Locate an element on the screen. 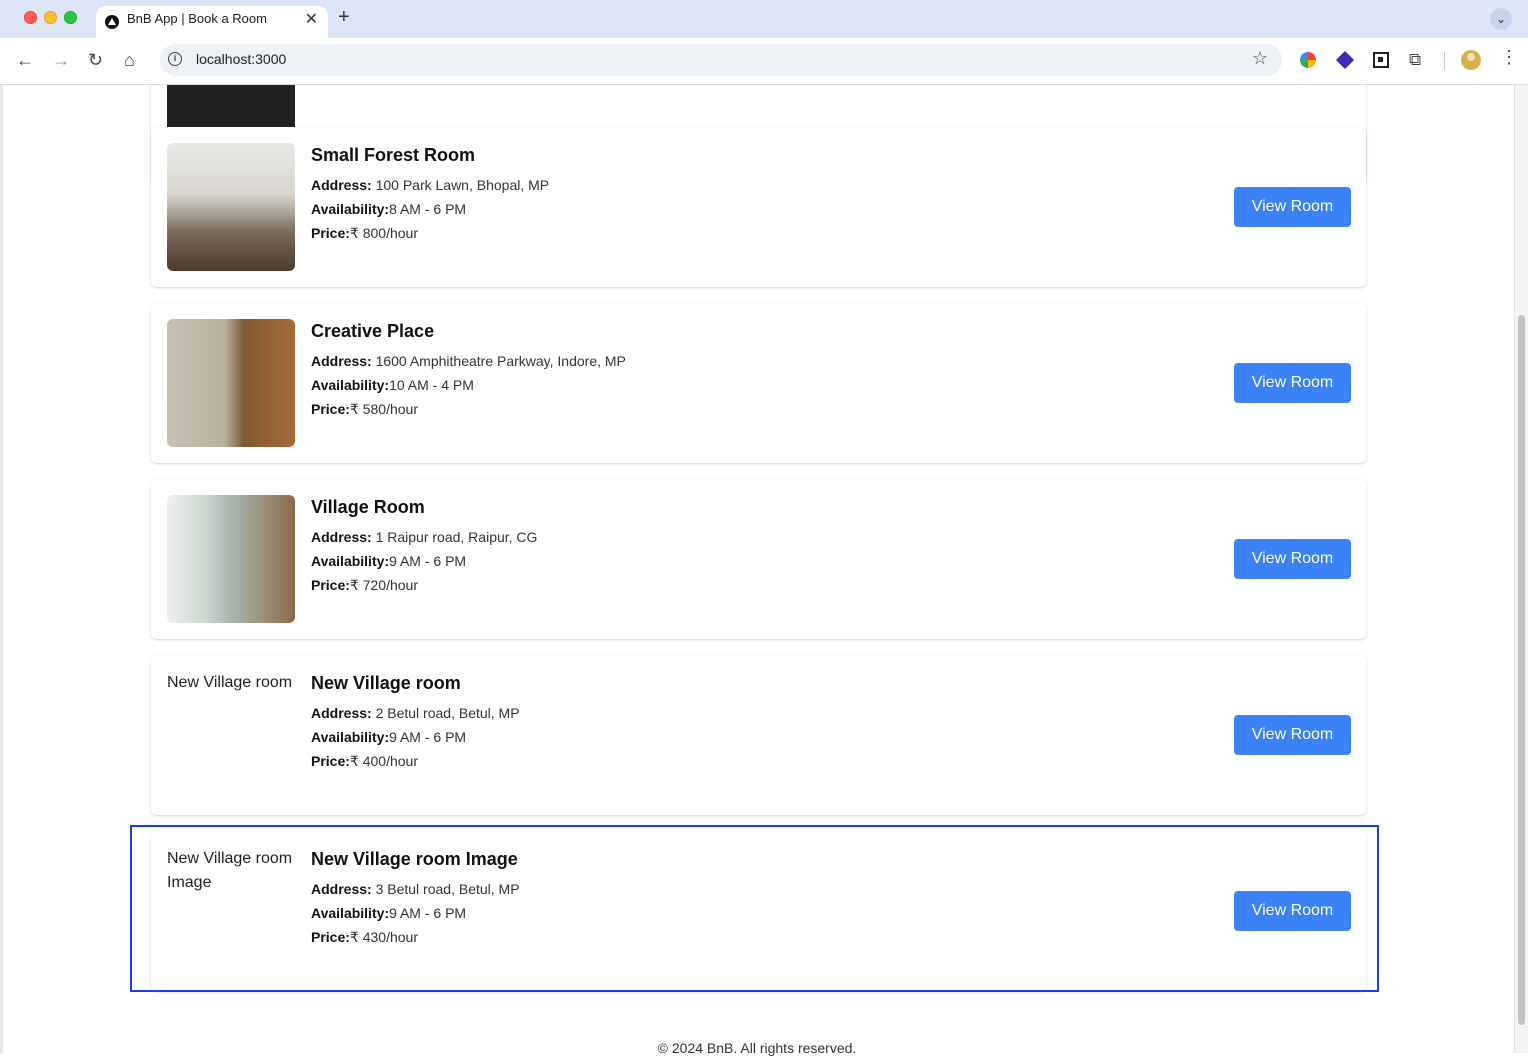  browser-tab-active: BnB App | Book a Room ✕ is located at coordinates (212, 22).